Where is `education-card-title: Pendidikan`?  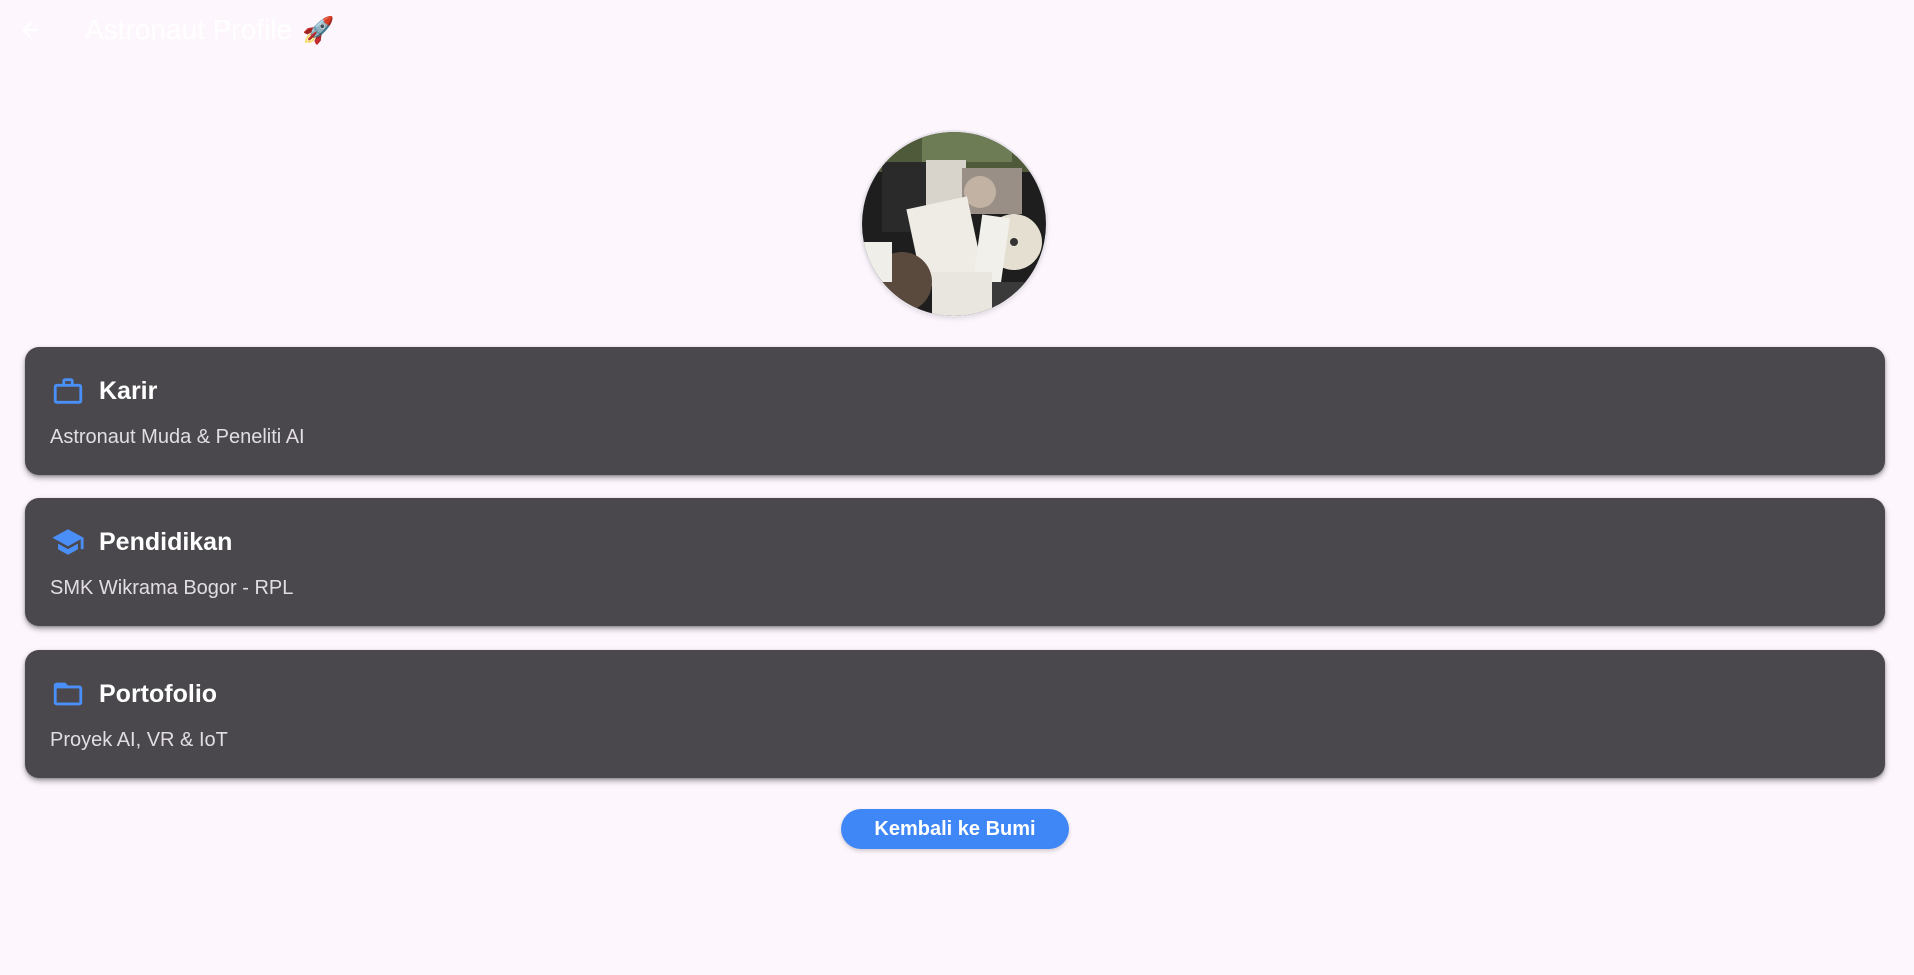 education-card-title: Pendidikan is located at coordinates (166, 542).